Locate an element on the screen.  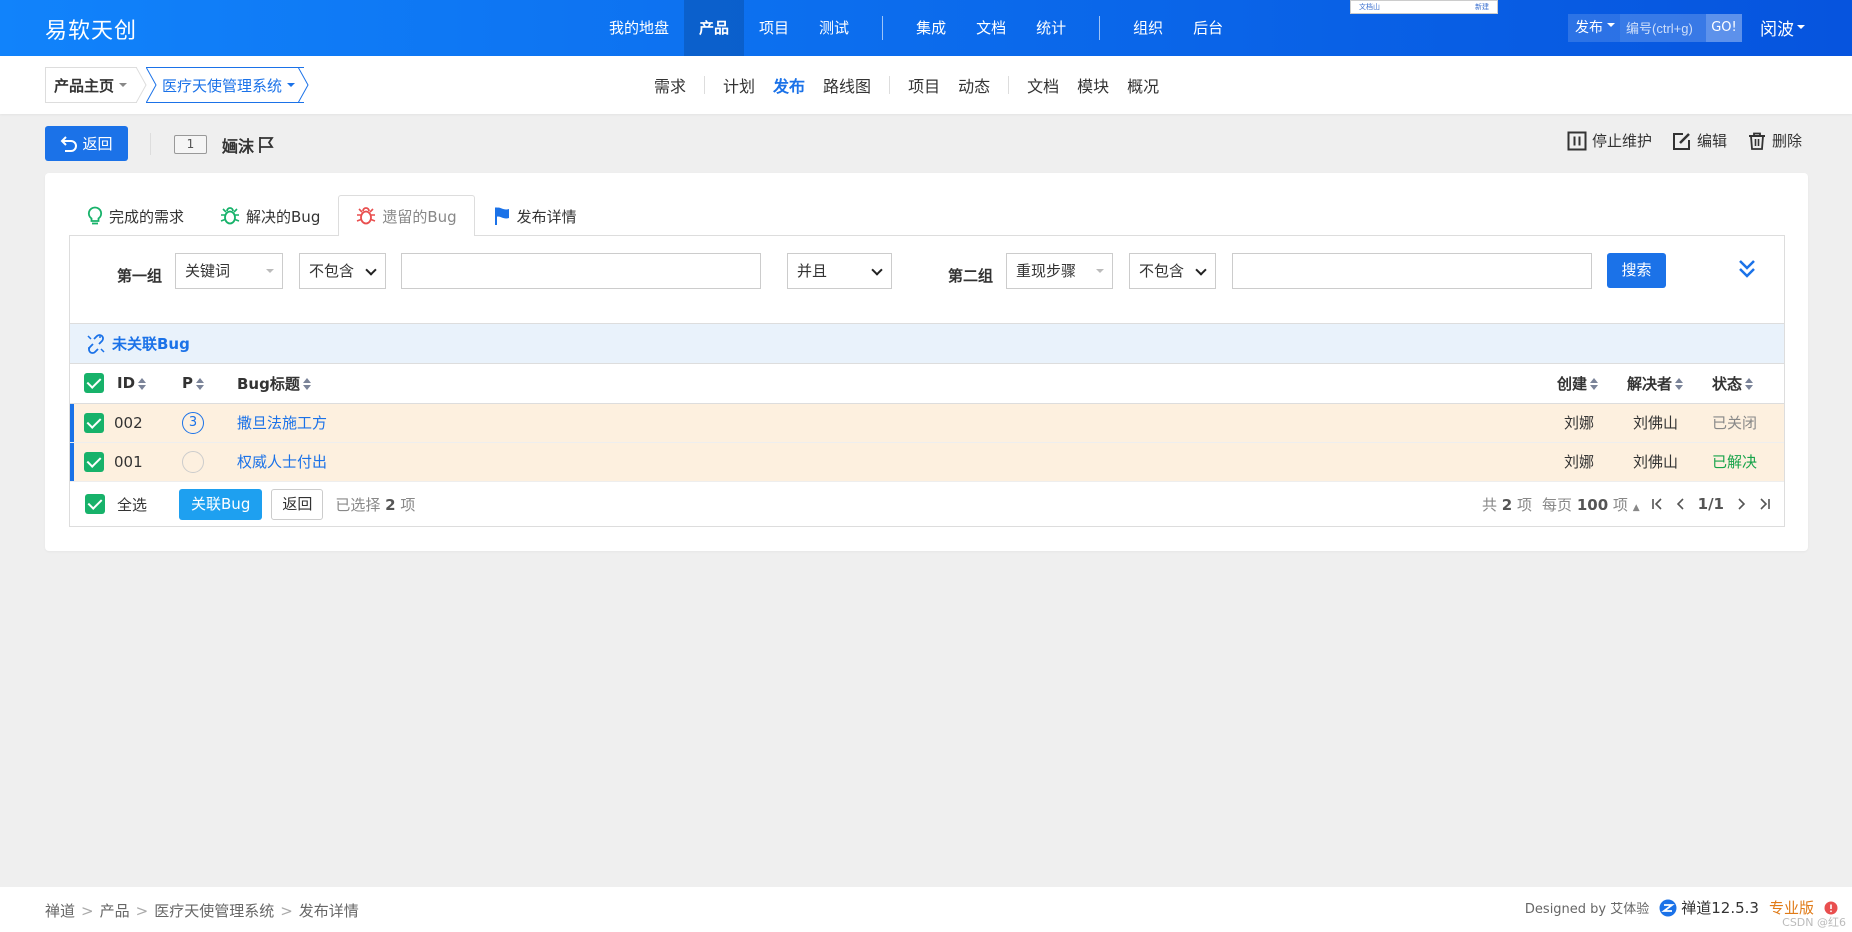
footer-back-button: 返回 is located at coordinates (297, 504).